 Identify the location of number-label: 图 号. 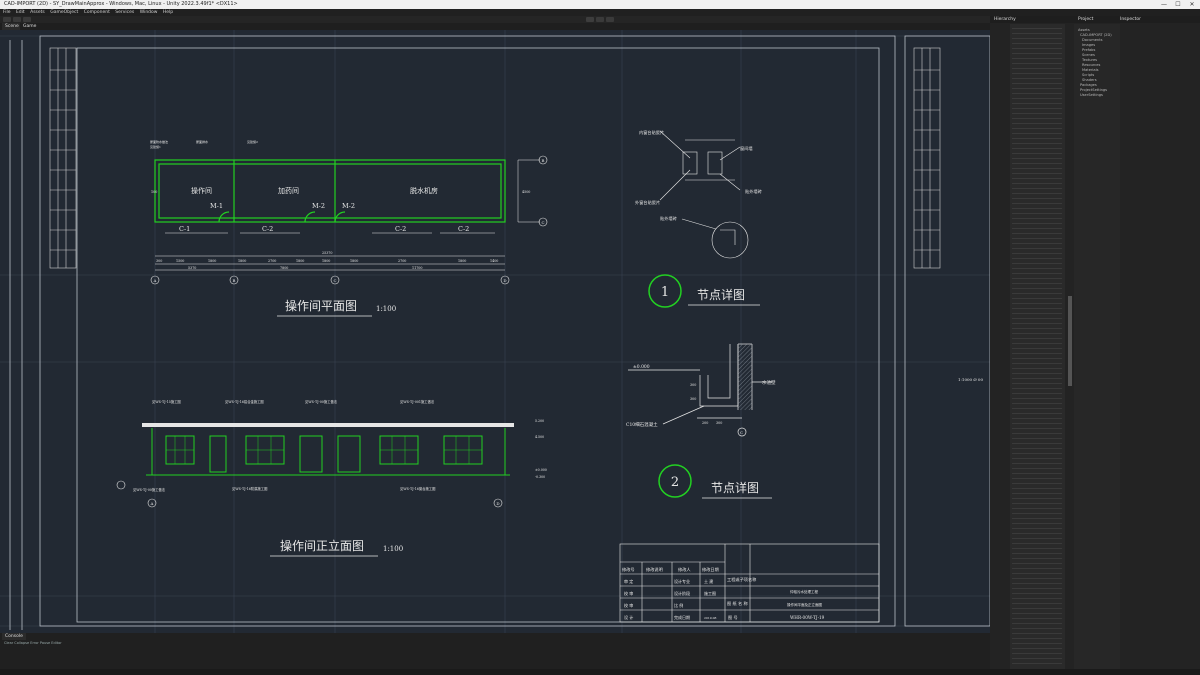
(733, 618).